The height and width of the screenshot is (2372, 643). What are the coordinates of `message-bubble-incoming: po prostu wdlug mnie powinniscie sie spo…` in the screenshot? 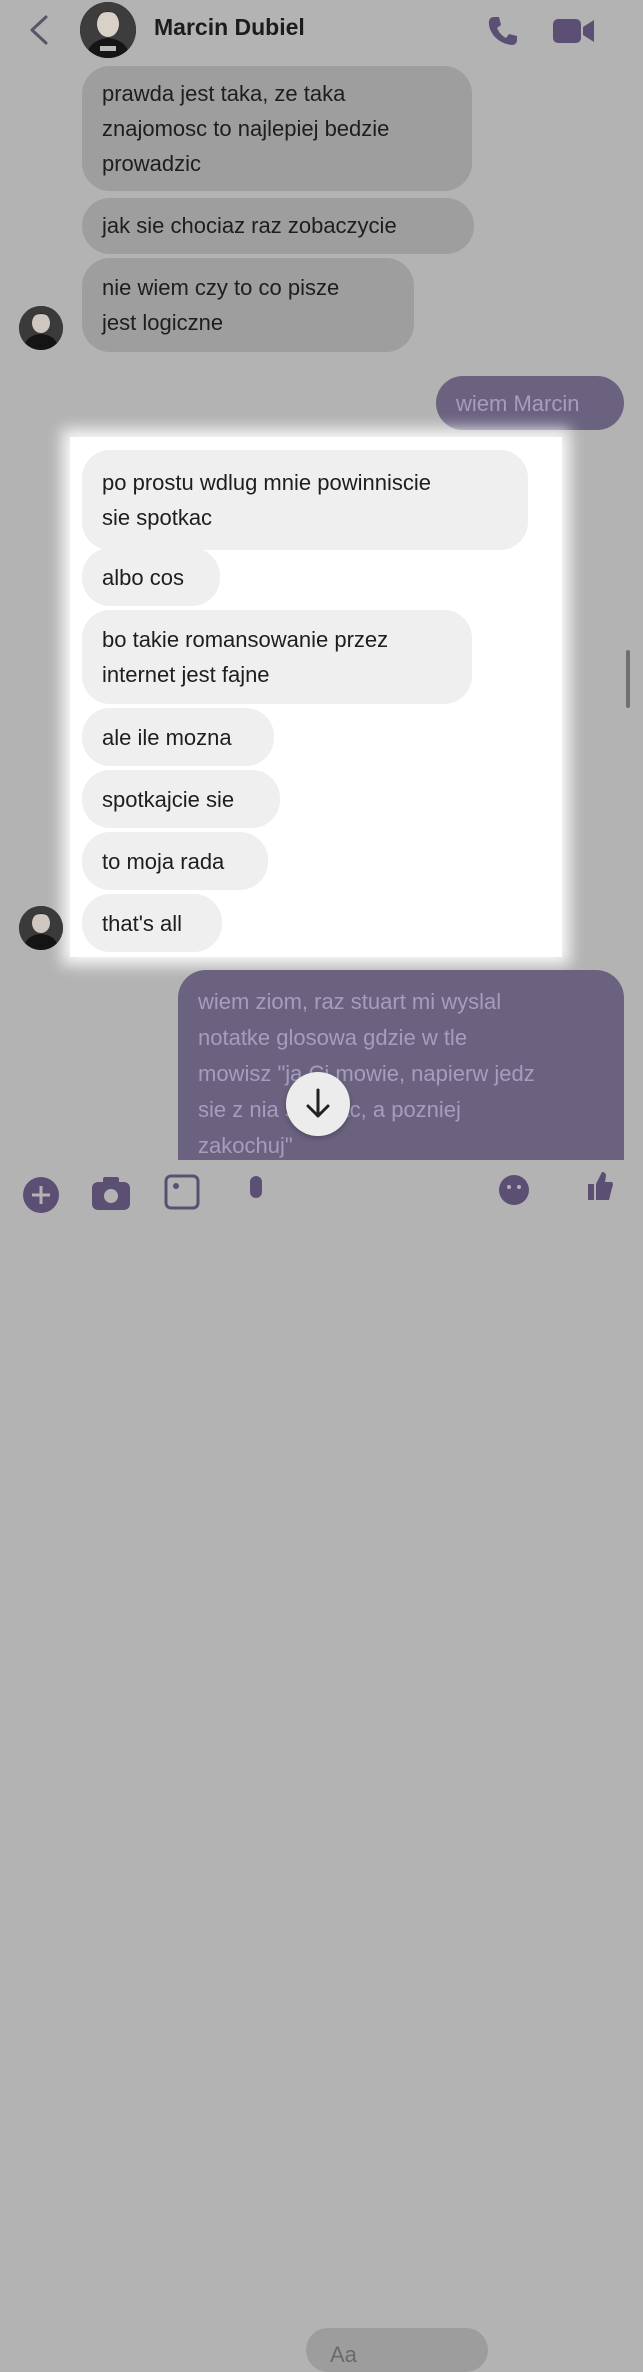 It's located at (305, 500).